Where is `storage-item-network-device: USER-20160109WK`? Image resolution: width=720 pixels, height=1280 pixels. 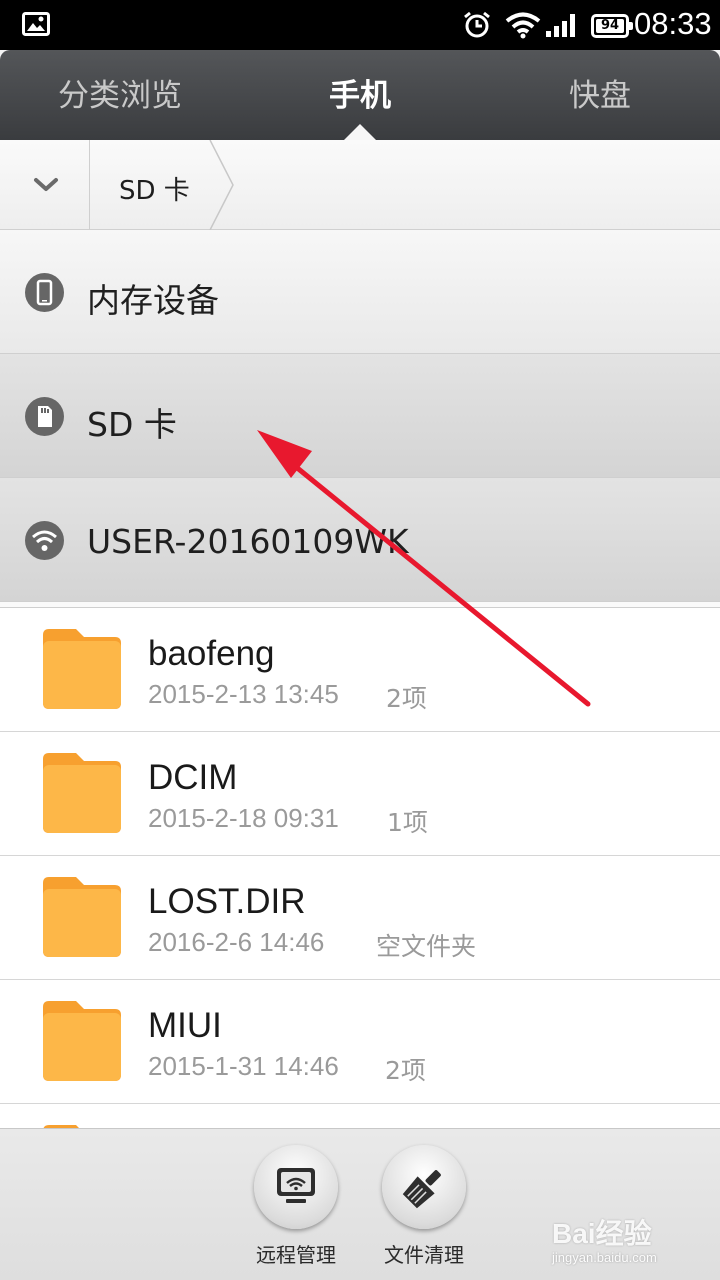
storage-item-network-device: USER-20160109WK is located at coordinates (360, 540).